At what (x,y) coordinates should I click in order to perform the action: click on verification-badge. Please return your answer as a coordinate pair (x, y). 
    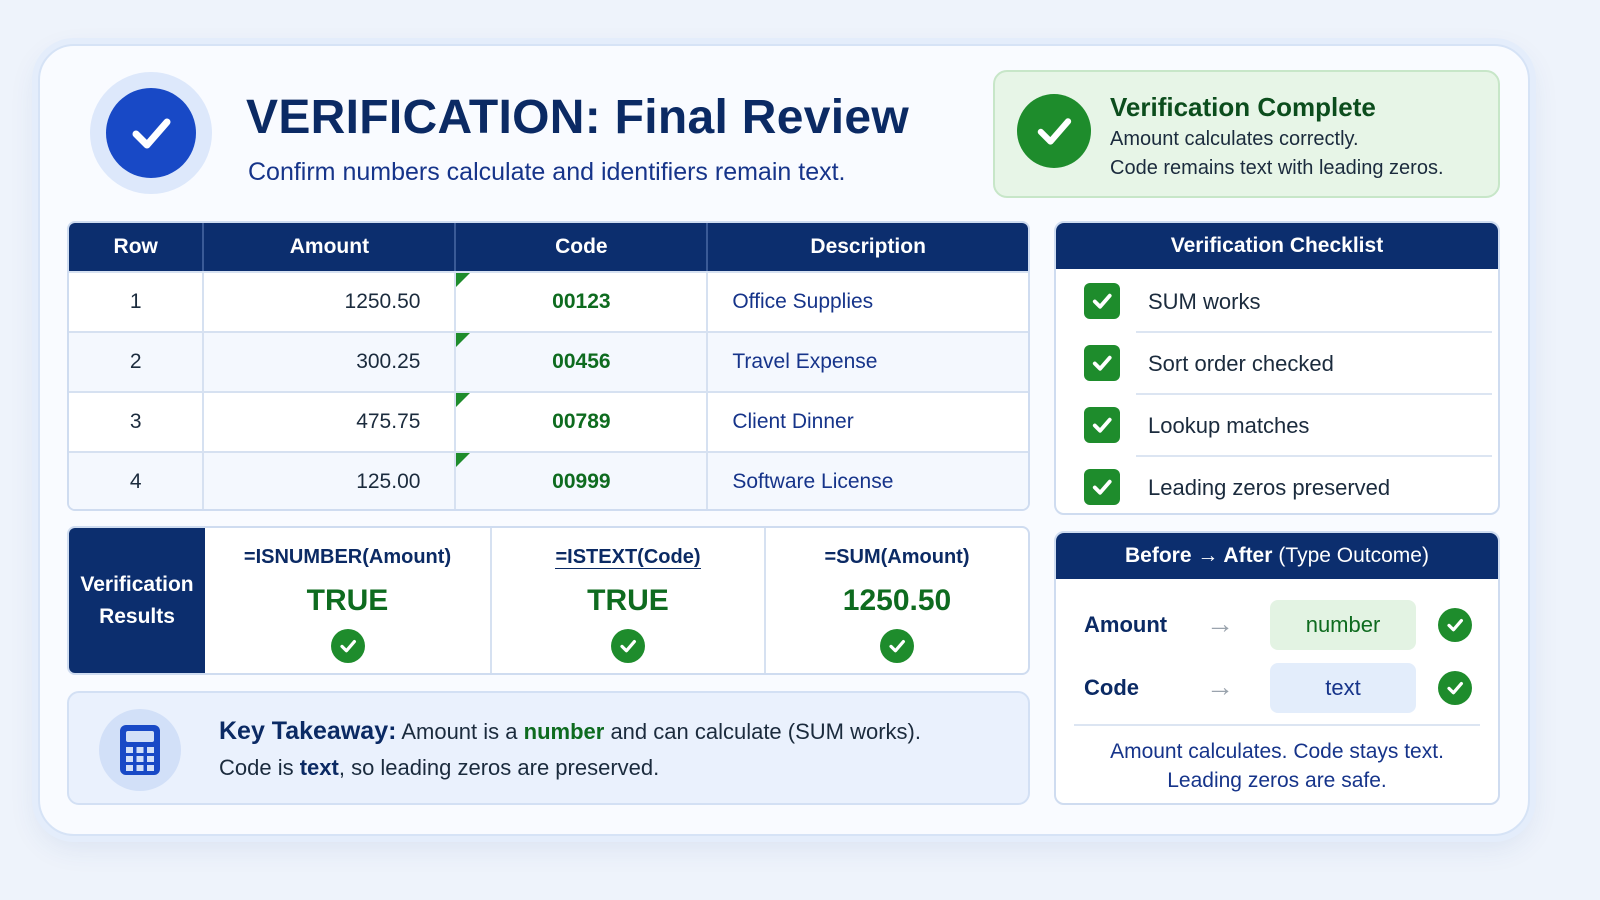
    Looking at the image, I should click on (151, 133).